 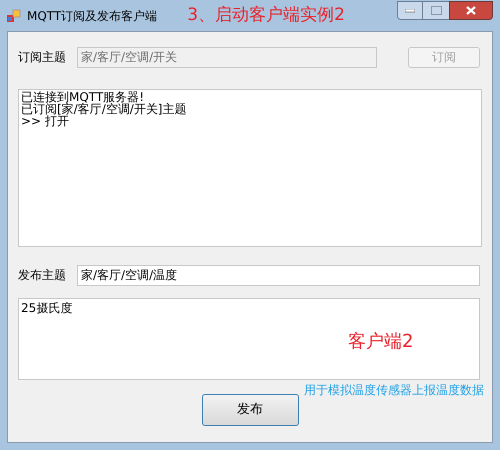 I want to click on minimize-icon, so click(x=410, y=10).